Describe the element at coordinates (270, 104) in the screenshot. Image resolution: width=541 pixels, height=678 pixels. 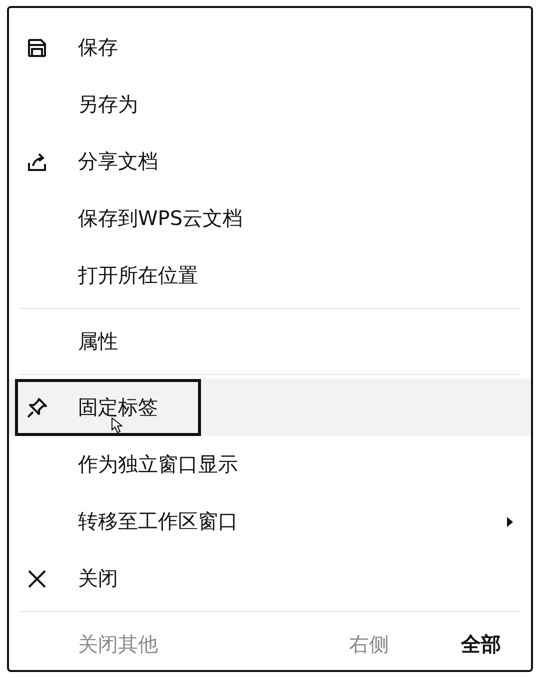
I see `menu-item: 另存为` at that location.